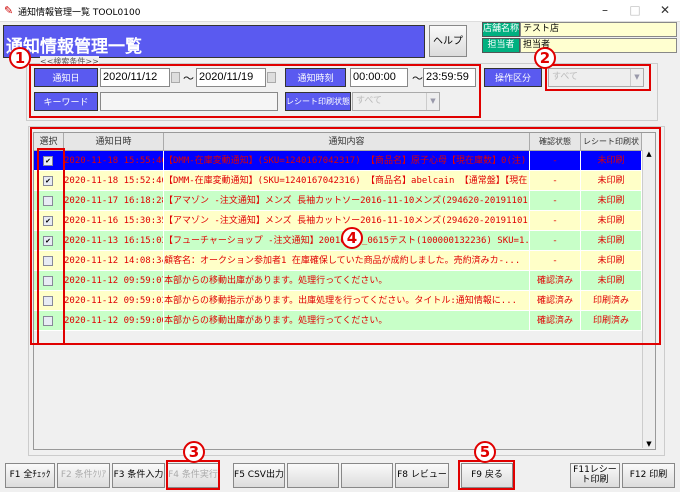 The height and width of the screenshot is (492, 680). Describe the element at coordinates (352, 238) in the screenshot. I see `annotation-marker-4: 4` at that location.